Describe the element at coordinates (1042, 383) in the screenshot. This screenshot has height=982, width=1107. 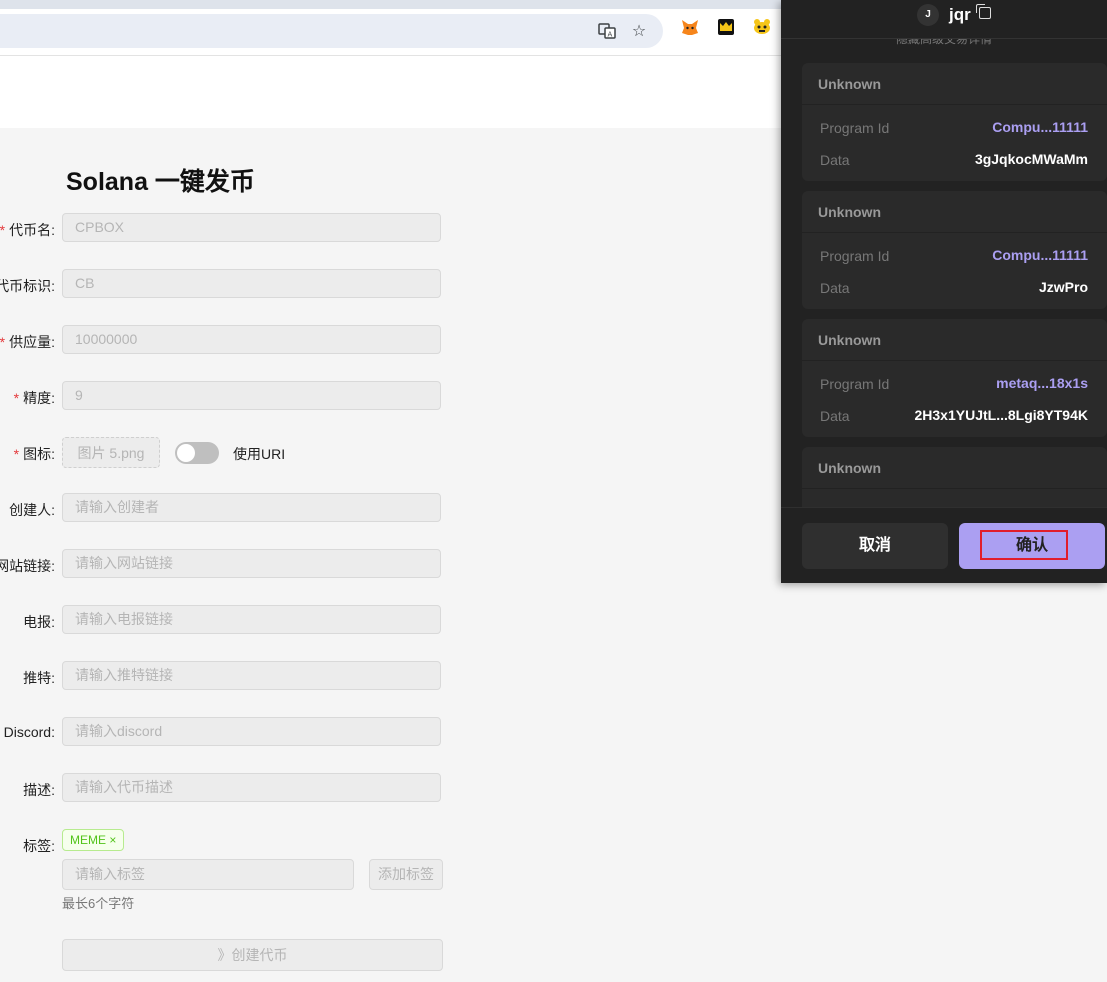
I see `program-id-value: metaq...18x1s` at that location.